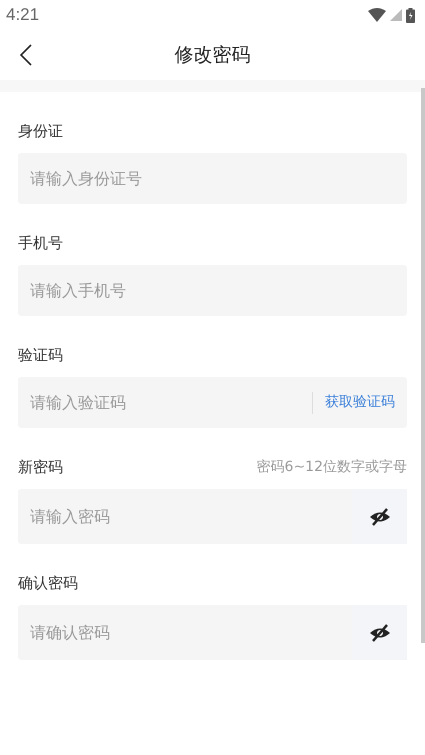 The image size is (425, 755). Describe the element at coordinates (48, 583) in the screenshot. I see `field-label: 确认密码` at that location.